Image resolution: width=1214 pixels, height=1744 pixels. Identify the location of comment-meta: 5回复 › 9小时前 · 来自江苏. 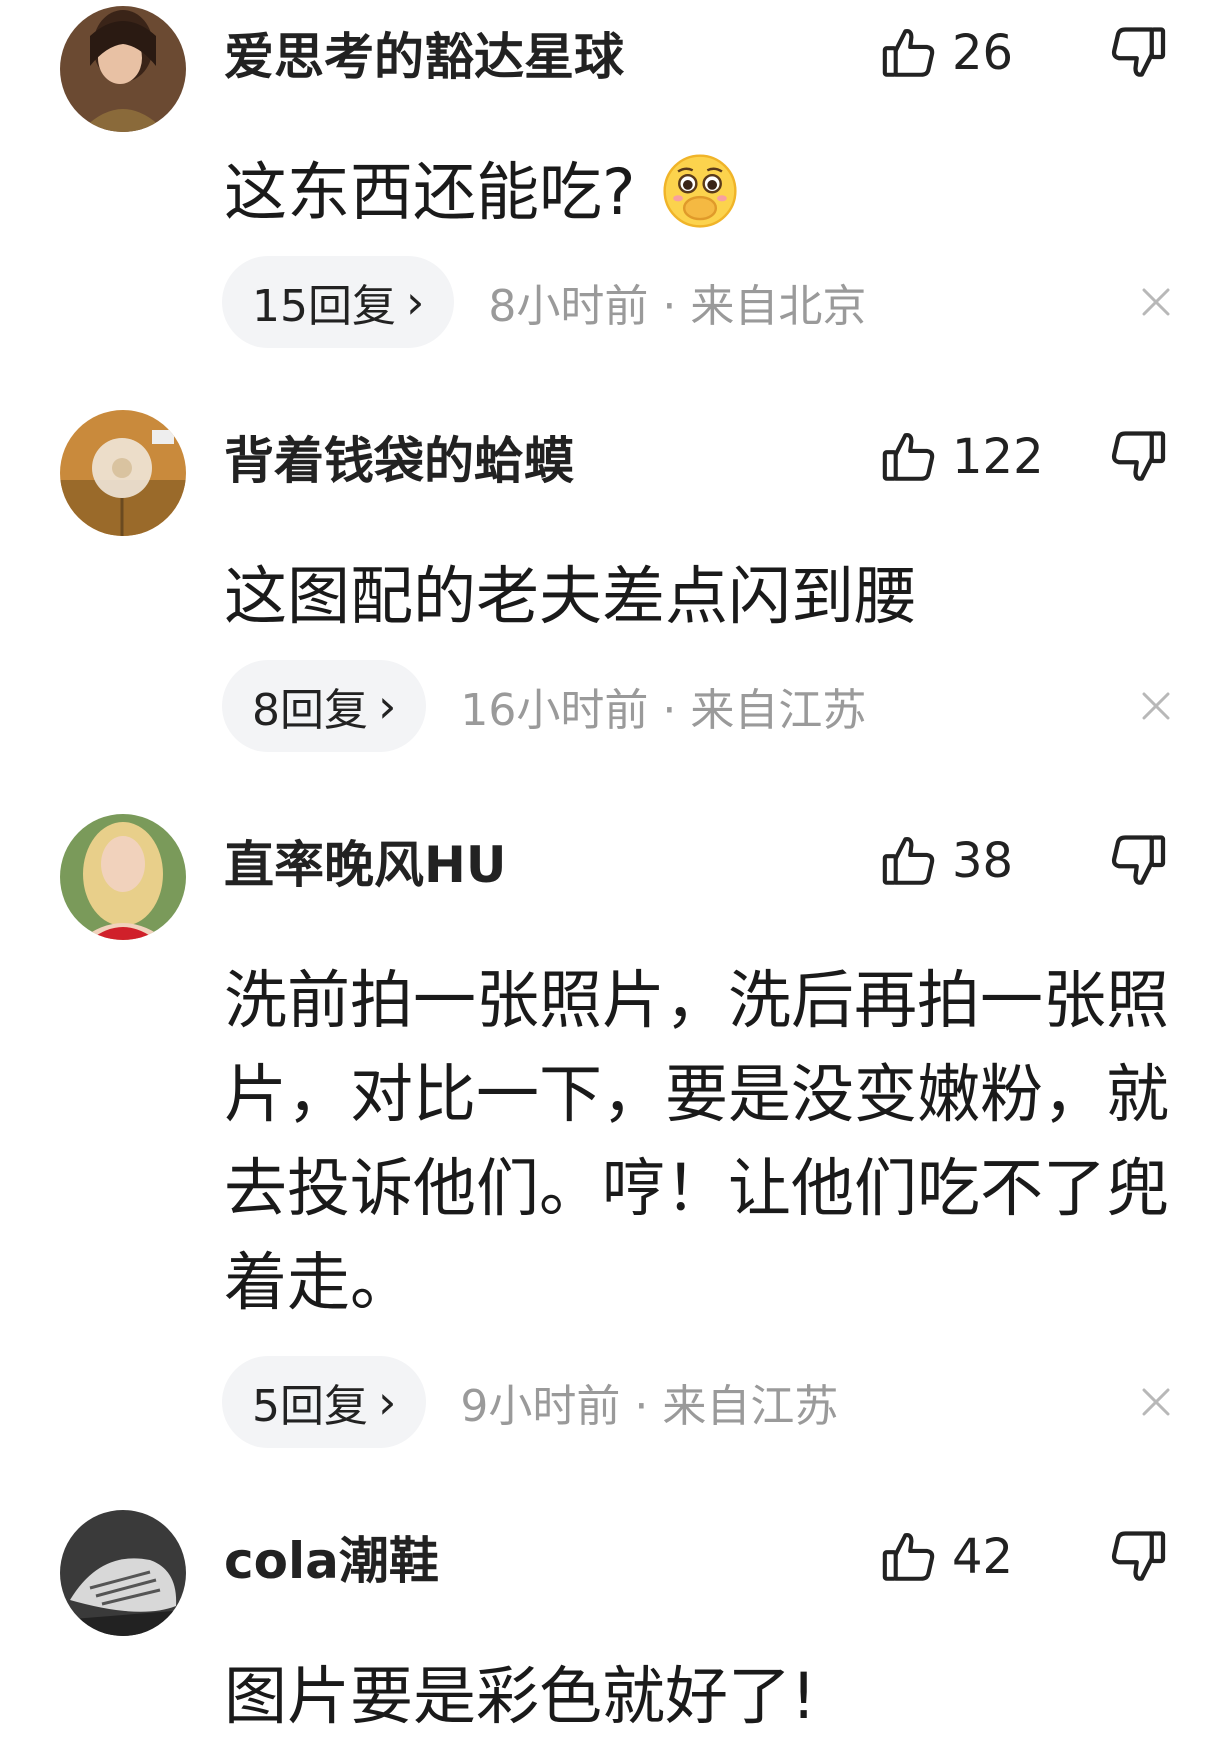
(530, 1402).